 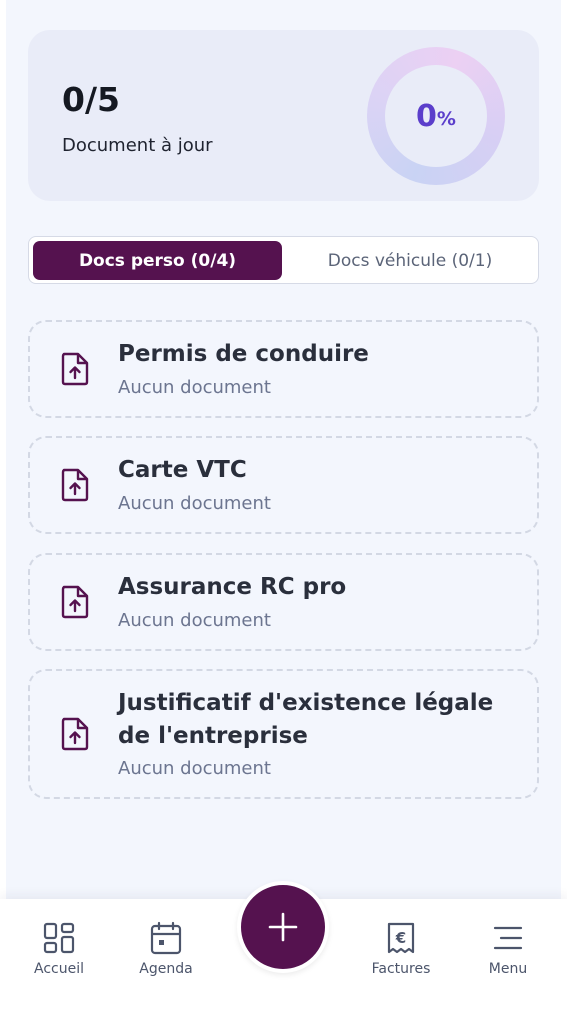 I want to click on nav-item-accueil: Accueil, so click(x=59, y=956).